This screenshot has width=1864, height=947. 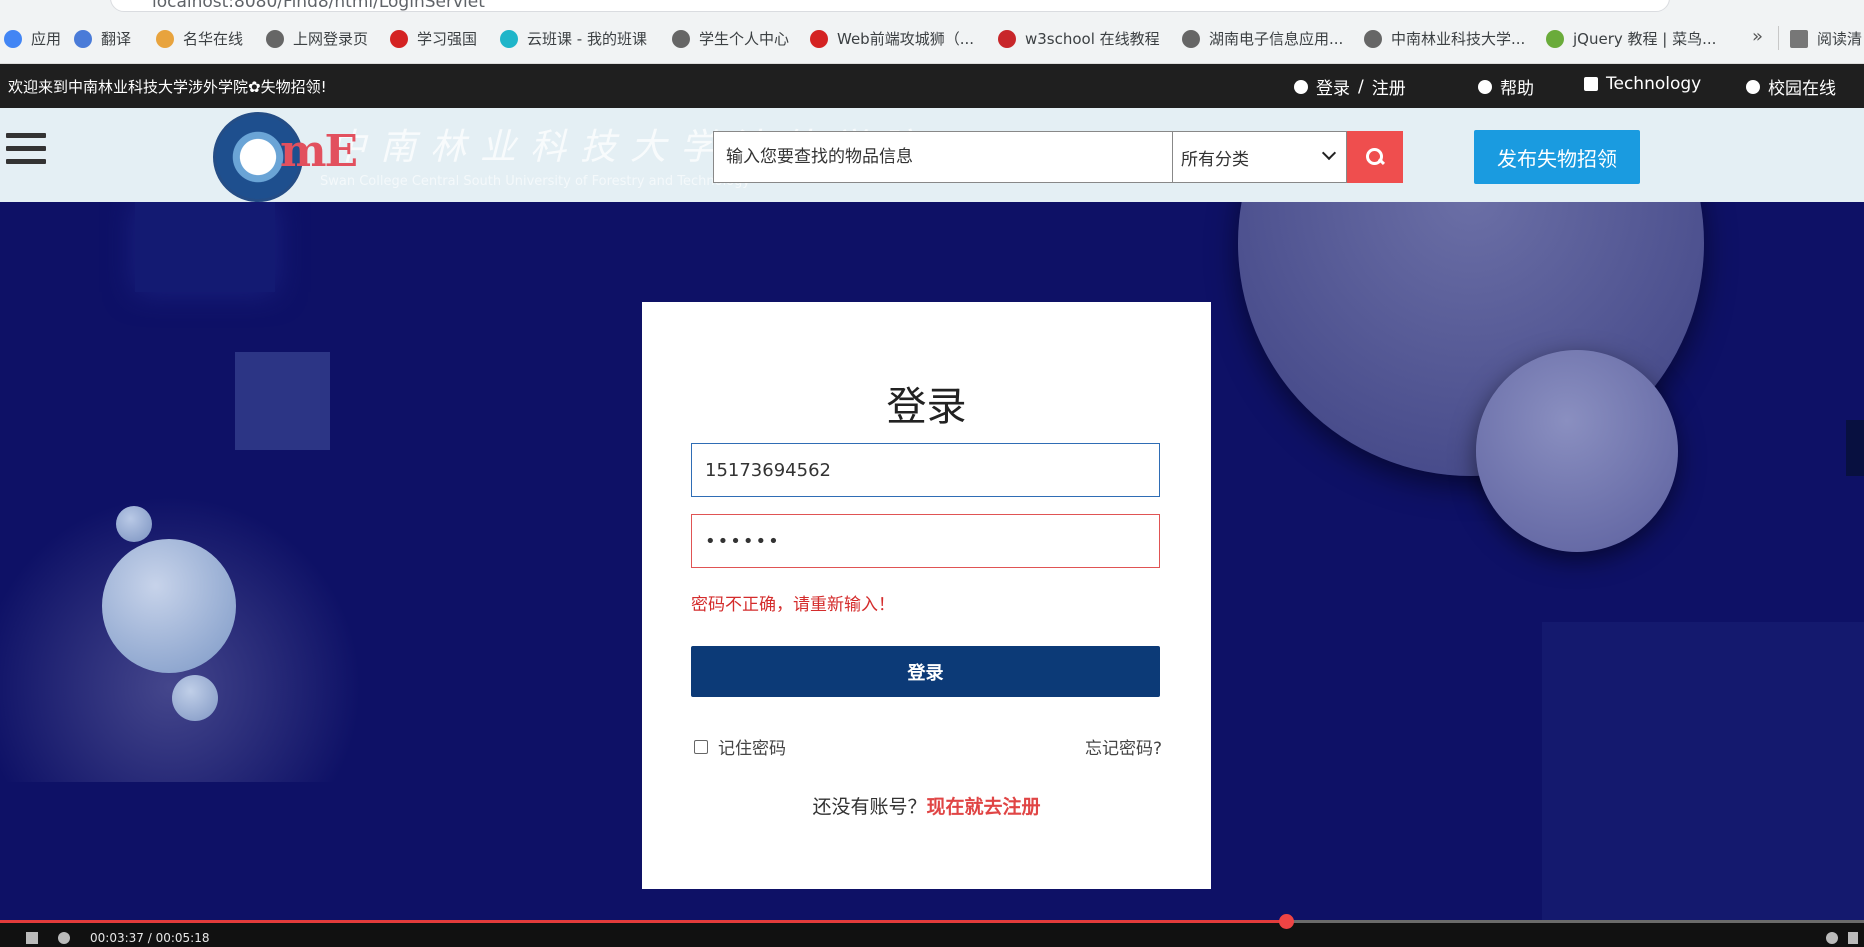 What do you see at coordinates (984, 807) in the screenshot?
I see `signup-link: 现在就去注册` at bounding box center [984, 807].